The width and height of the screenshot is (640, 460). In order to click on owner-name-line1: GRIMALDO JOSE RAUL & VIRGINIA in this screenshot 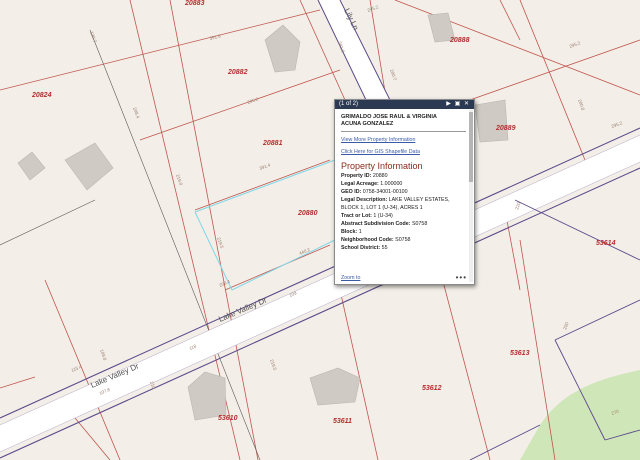, I will do `click(389, 117)`.